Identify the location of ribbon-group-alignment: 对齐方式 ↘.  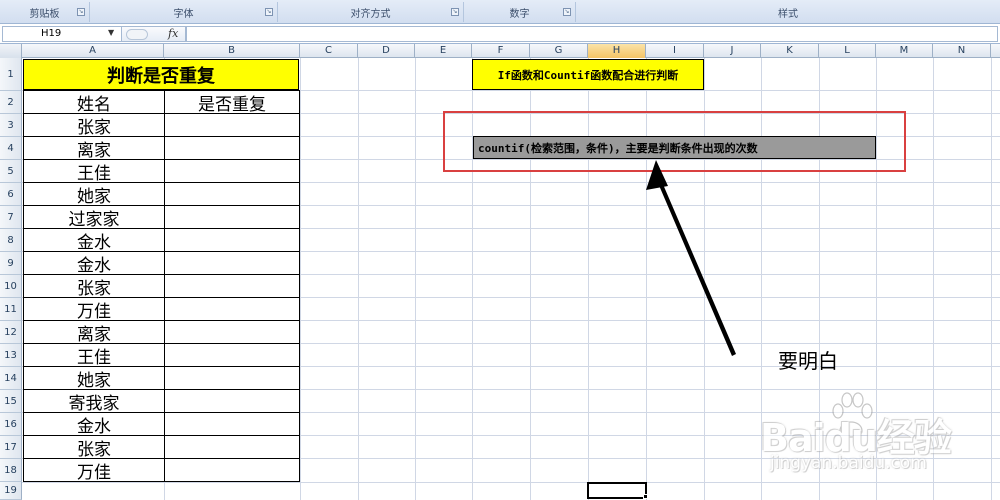
(371, 12).